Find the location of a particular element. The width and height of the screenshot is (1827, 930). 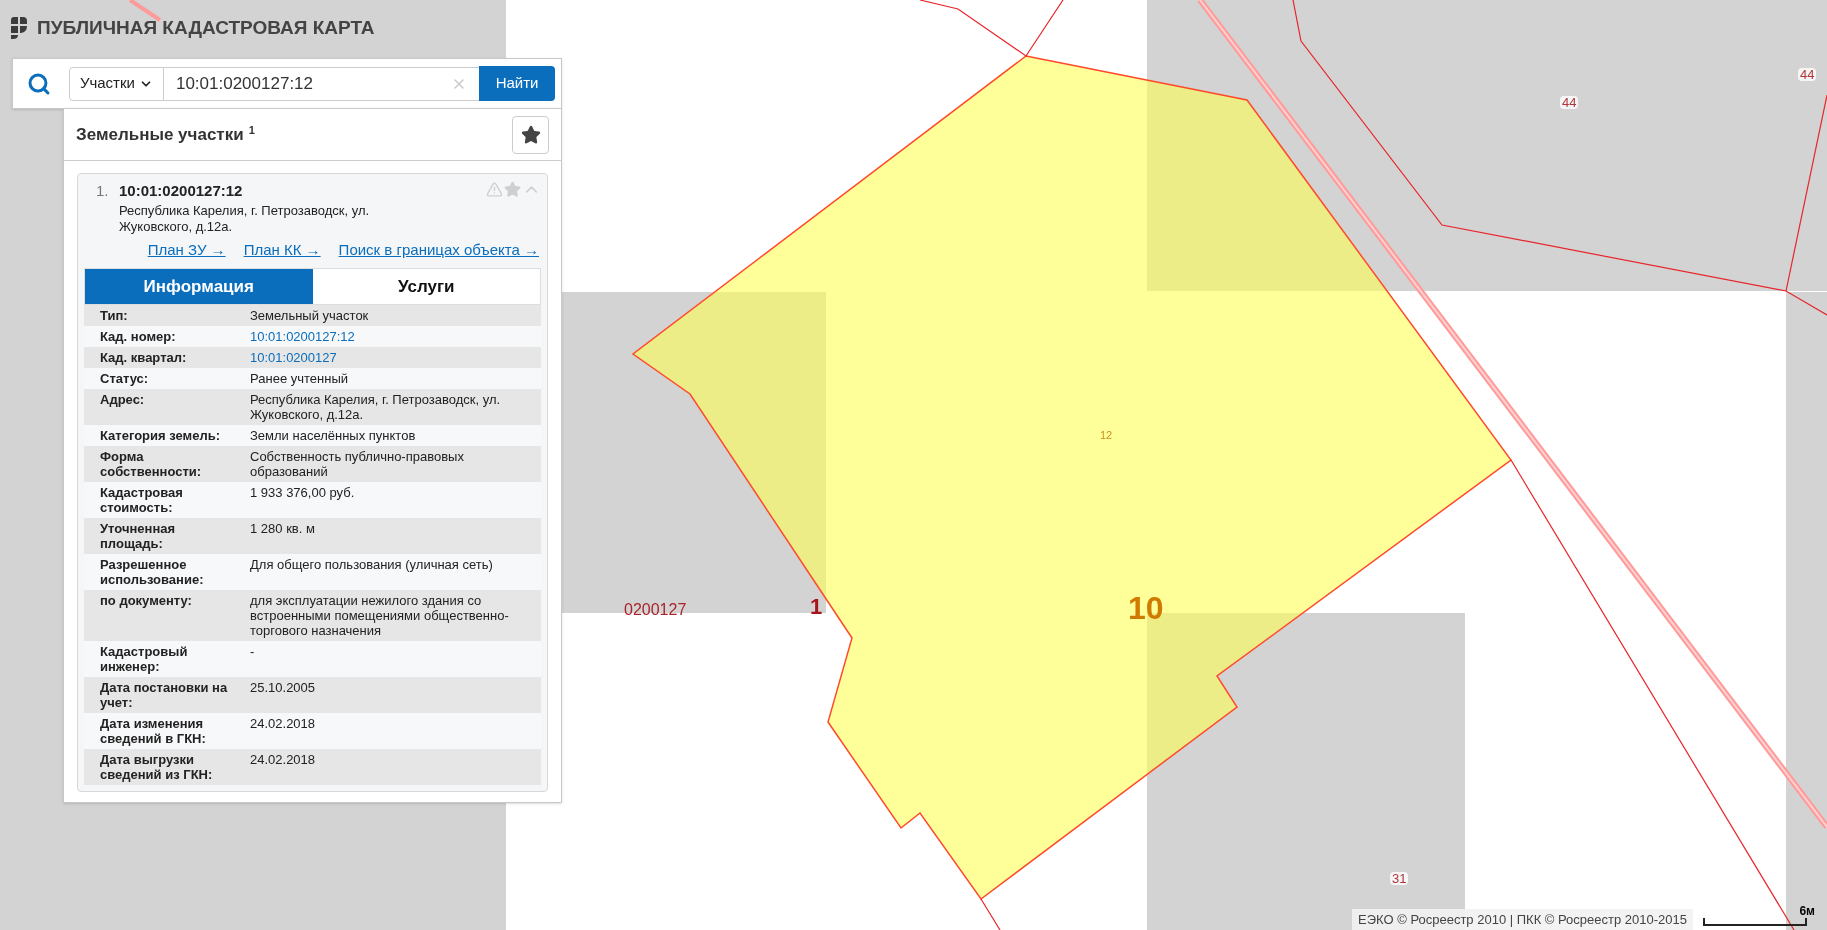

warning-icon is located at coordinates (494, 189).